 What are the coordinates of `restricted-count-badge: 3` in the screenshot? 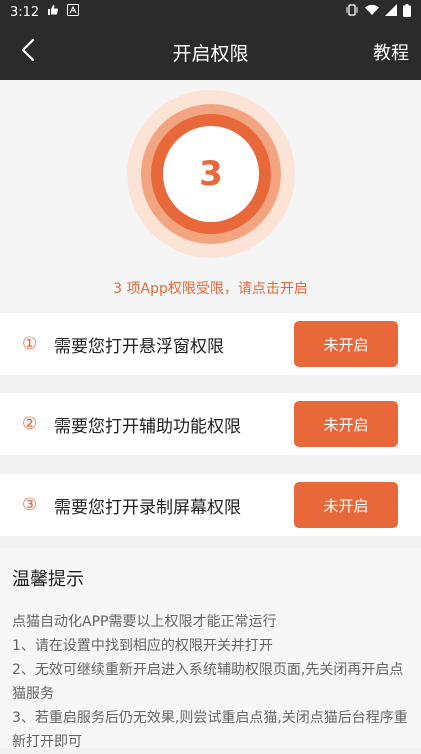 It's located at (211, 174).